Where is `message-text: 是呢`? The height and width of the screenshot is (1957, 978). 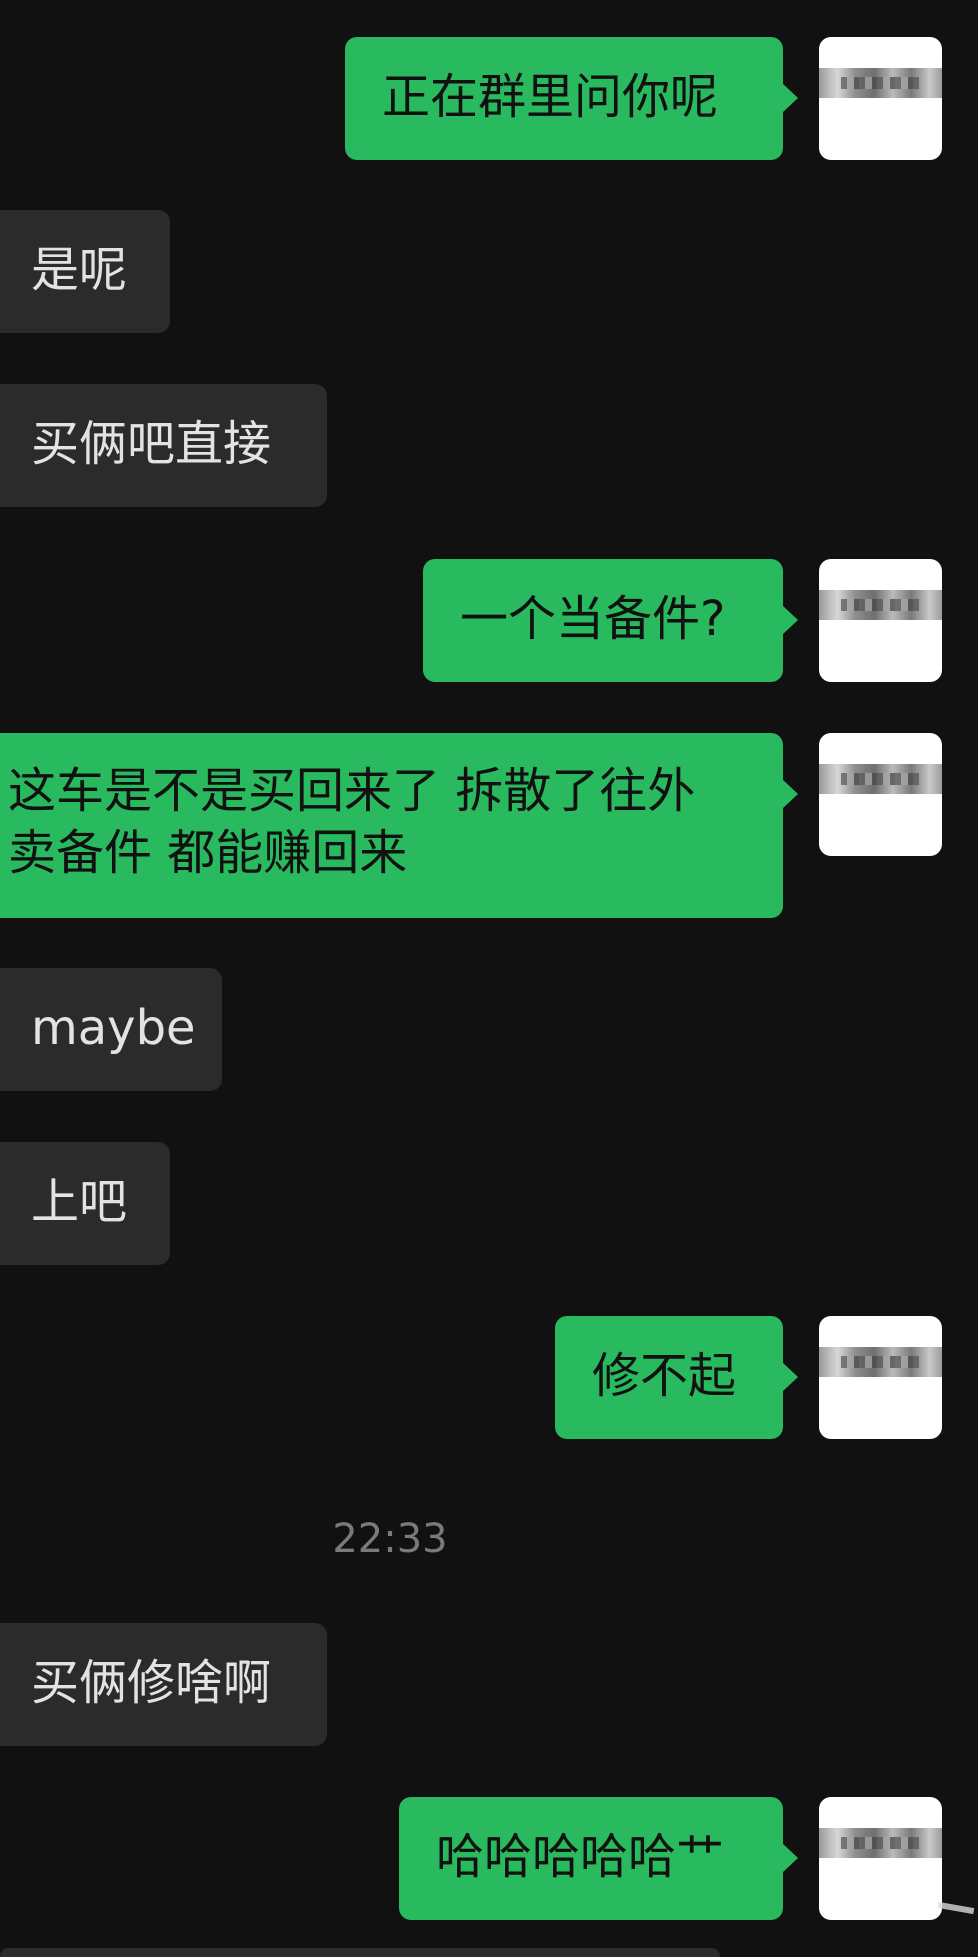
message-text: 是呢 is located at coordinates (79, 270).